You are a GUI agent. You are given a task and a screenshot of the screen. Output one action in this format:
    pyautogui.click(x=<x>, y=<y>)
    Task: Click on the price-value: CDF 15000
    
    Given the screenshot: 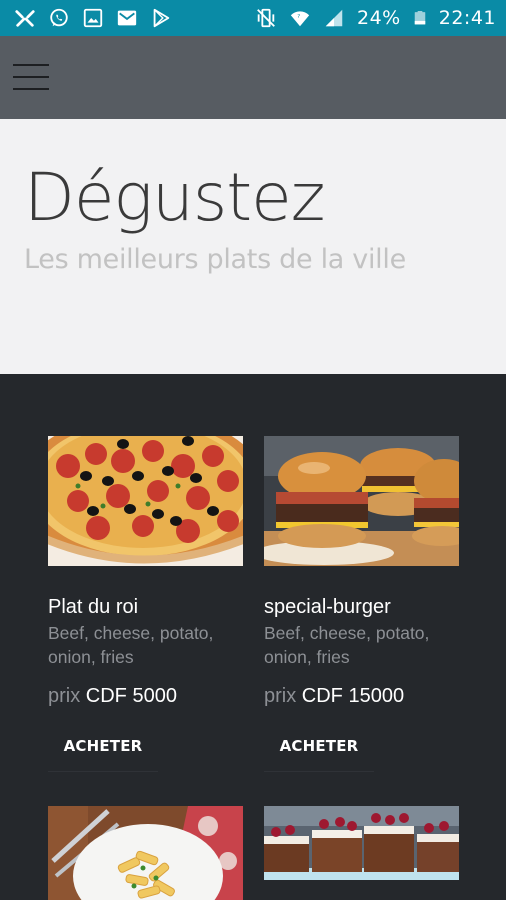 What is the action you would take?
    pyautogui.click(x=353, y=696)
    